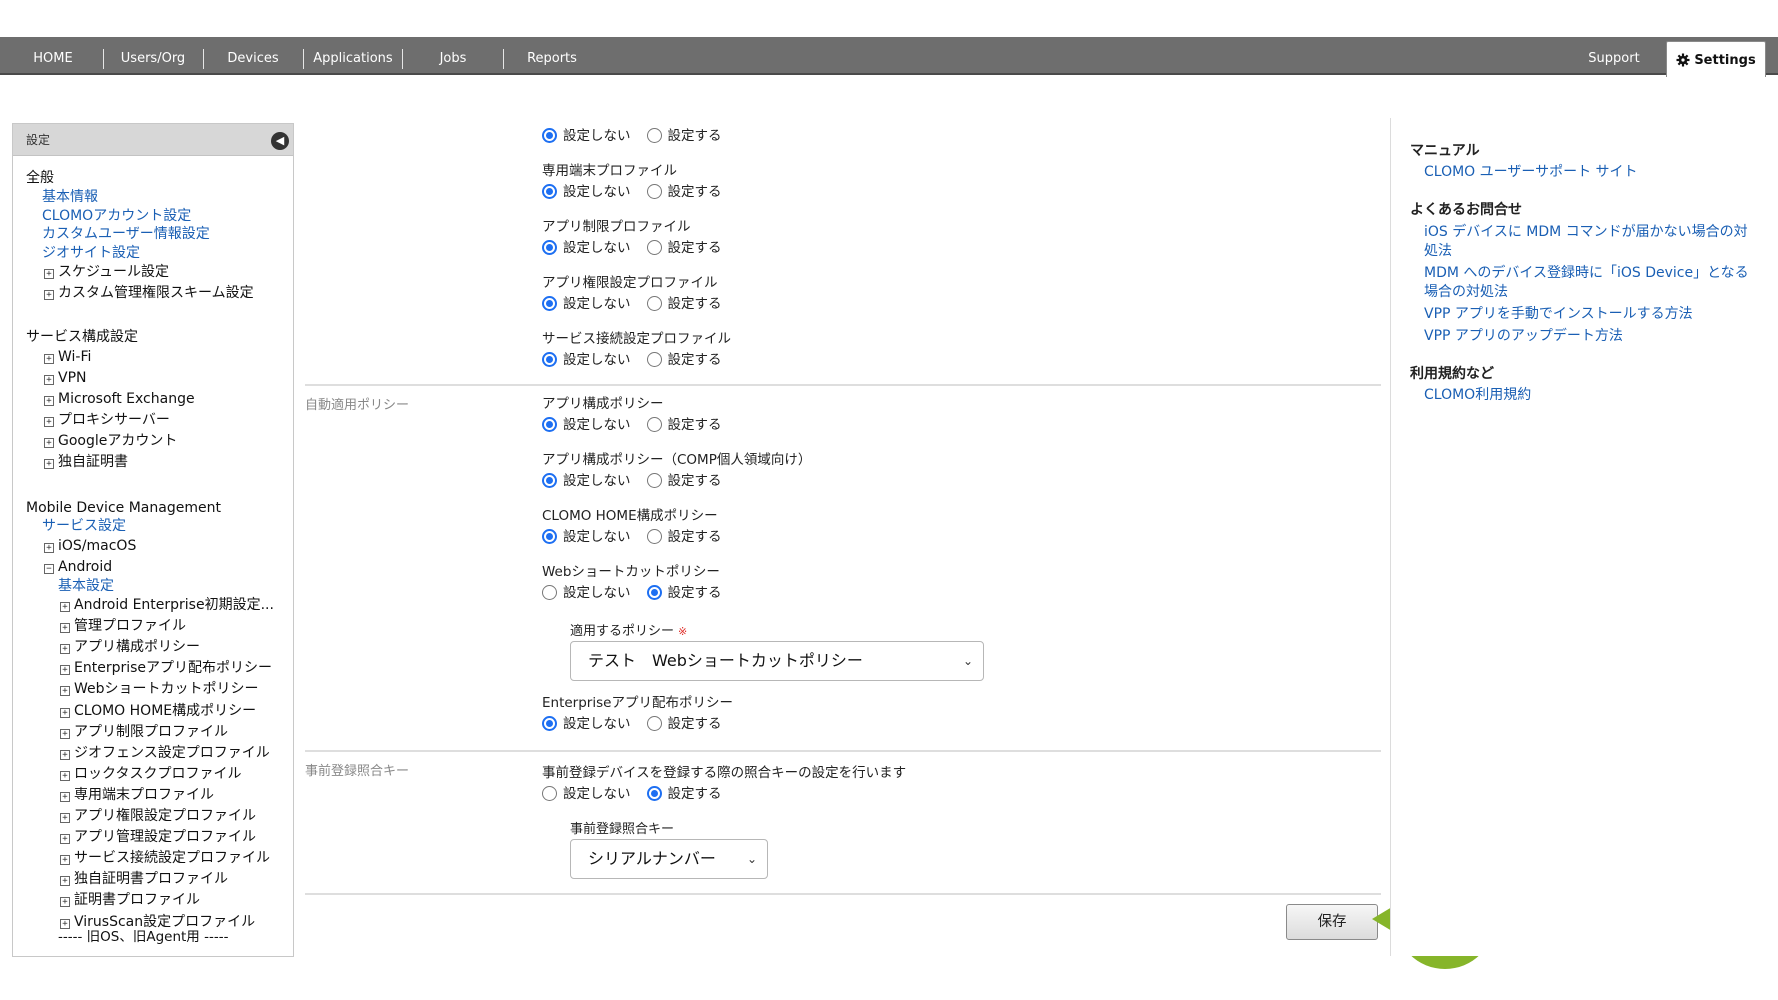 The height and width of the screenshot is (1000, 1778). Describe the element at coordinates (153, 56) in the screenshot. I see `nav-users-org: Users/Org` at that location.